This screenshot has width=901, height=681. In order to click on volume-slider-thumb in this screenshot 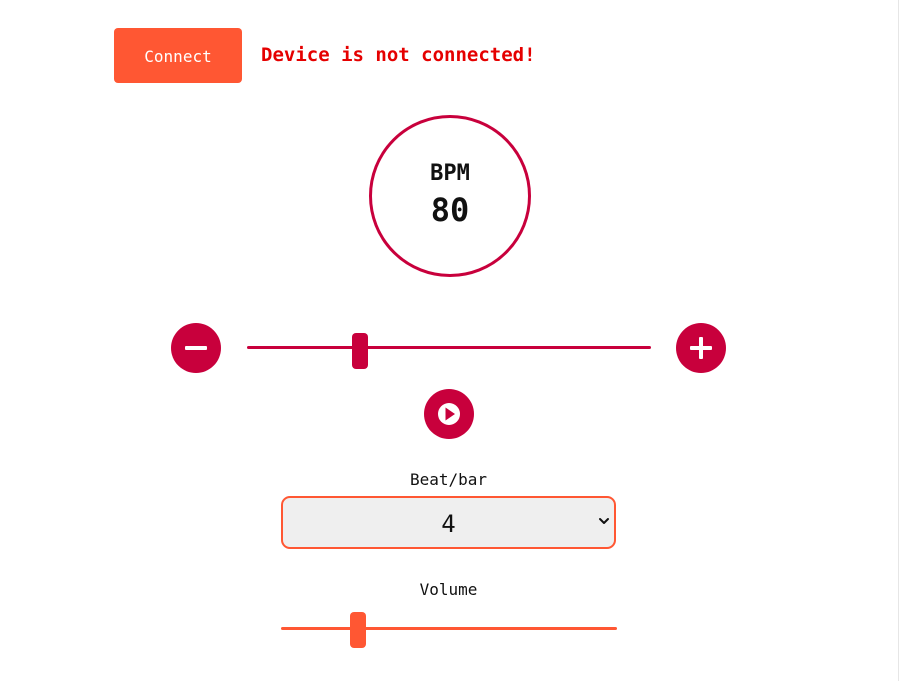, I will do `click(358, 630)`.